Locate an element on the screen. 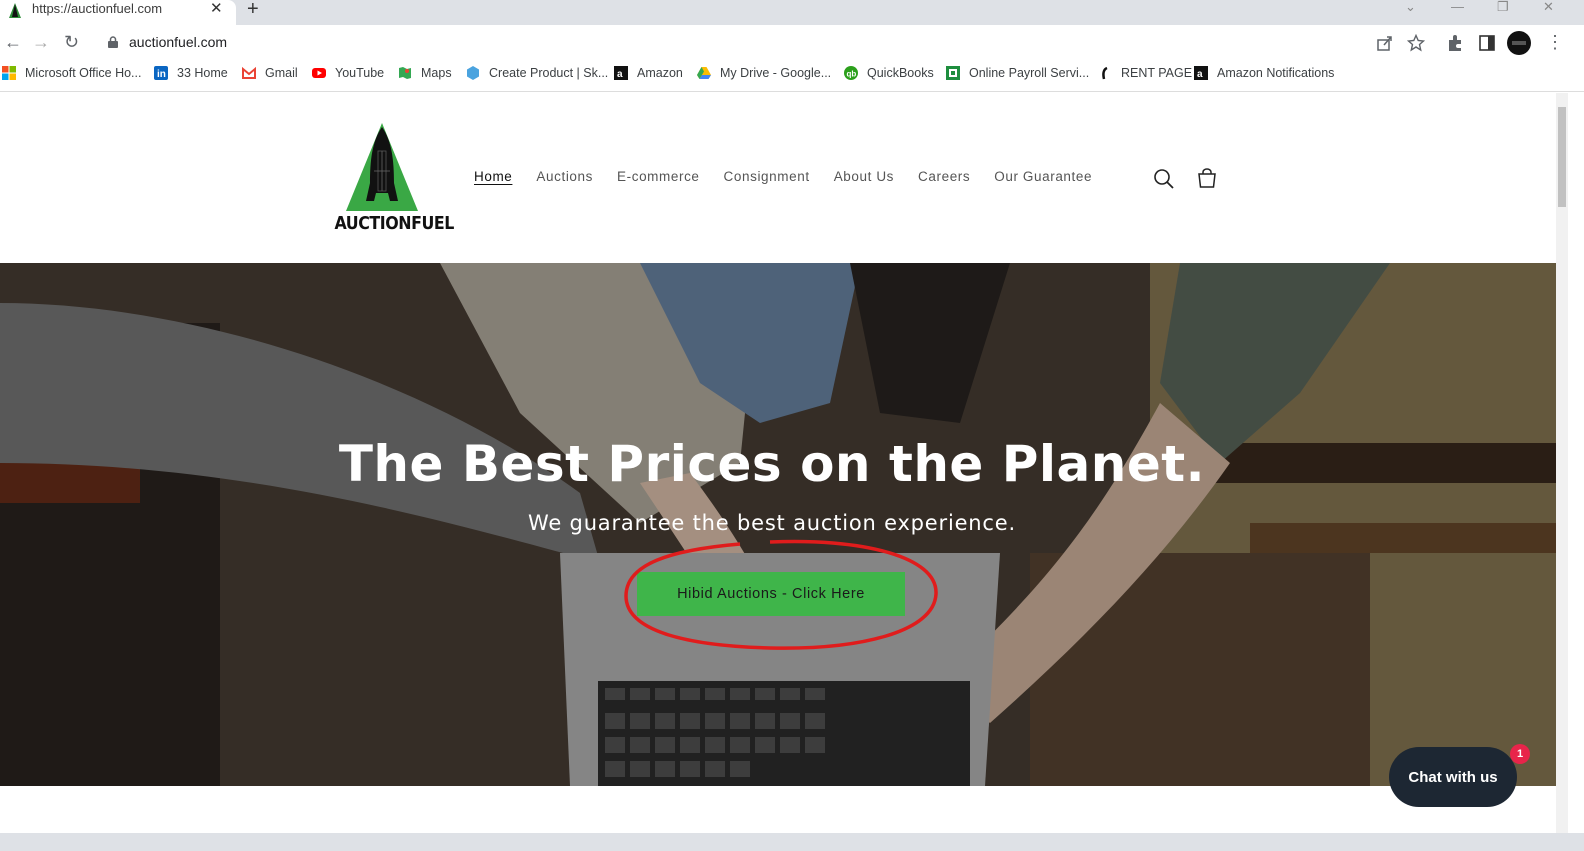  site-logo: AUCTIONFUEL is located at coordinates (391, 179).